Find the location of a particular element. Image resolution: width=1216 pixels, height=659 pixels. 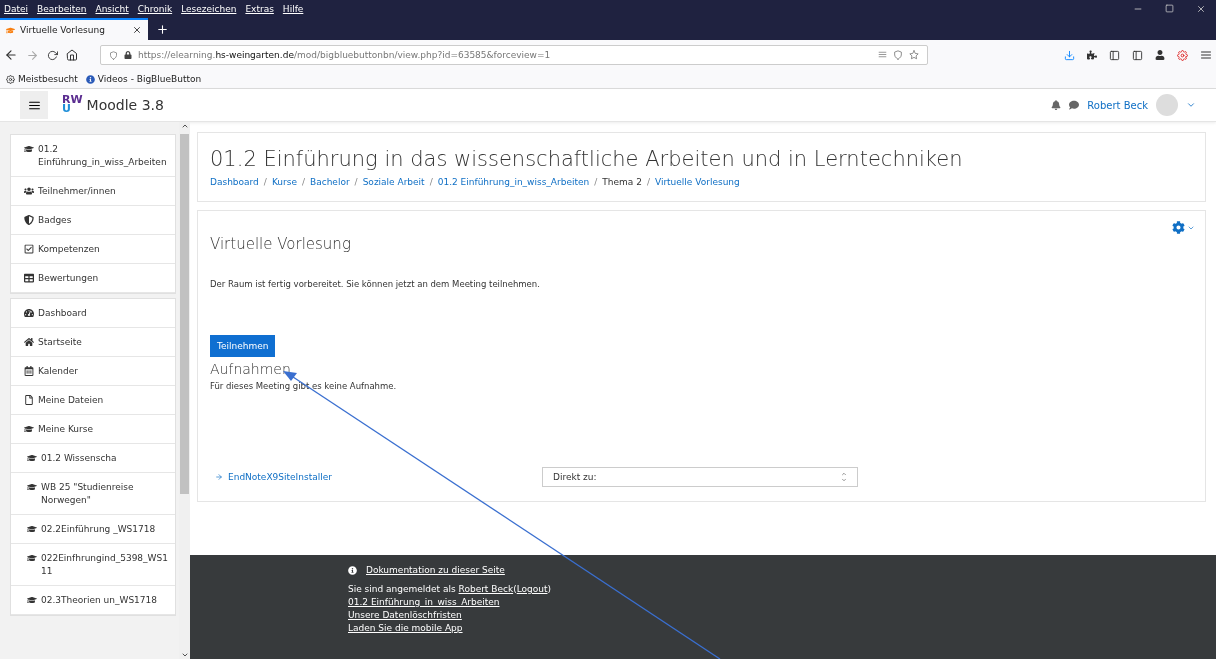

sidebar-item: 02.2Einführung _WS1718 is located at coordinates (93, 529).